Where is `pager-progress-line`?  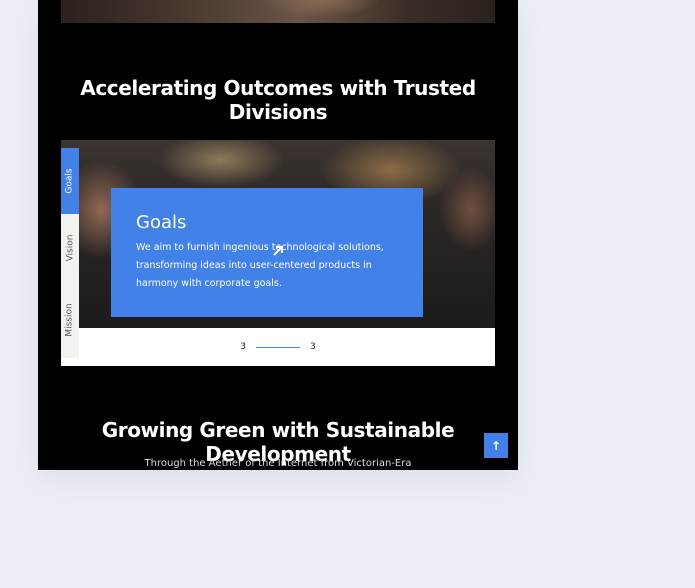 pager-progress-line is located at coordinates (278, 347).